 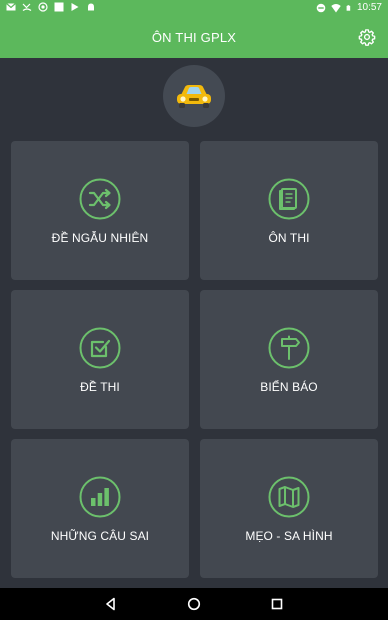 I want to click on app-title: ÔN THI GPLX, so click(x=194, y=37).